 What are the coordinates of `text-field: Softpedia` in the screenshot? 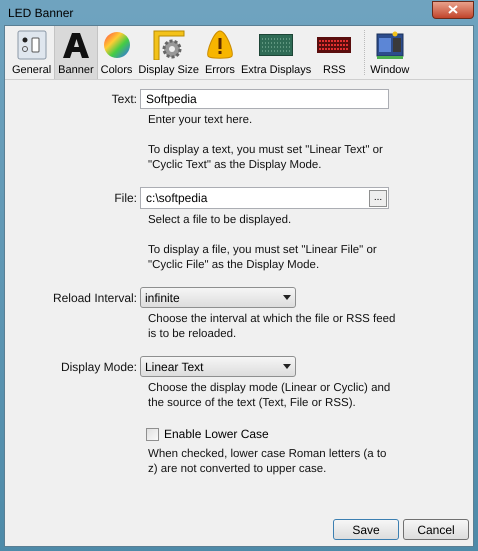 It's located at (264, 99).